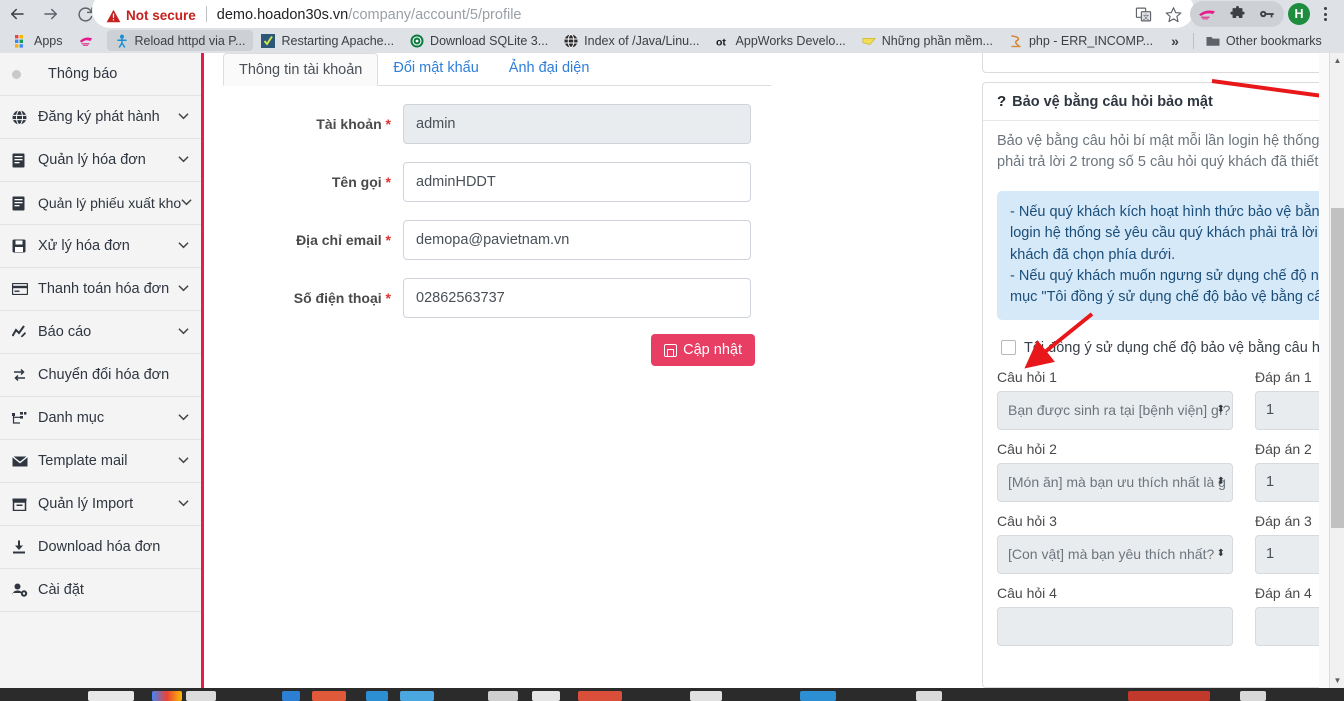  I want to click on tab-doi-mat-khau: Đổi mật khẩu, so click(435, 69).